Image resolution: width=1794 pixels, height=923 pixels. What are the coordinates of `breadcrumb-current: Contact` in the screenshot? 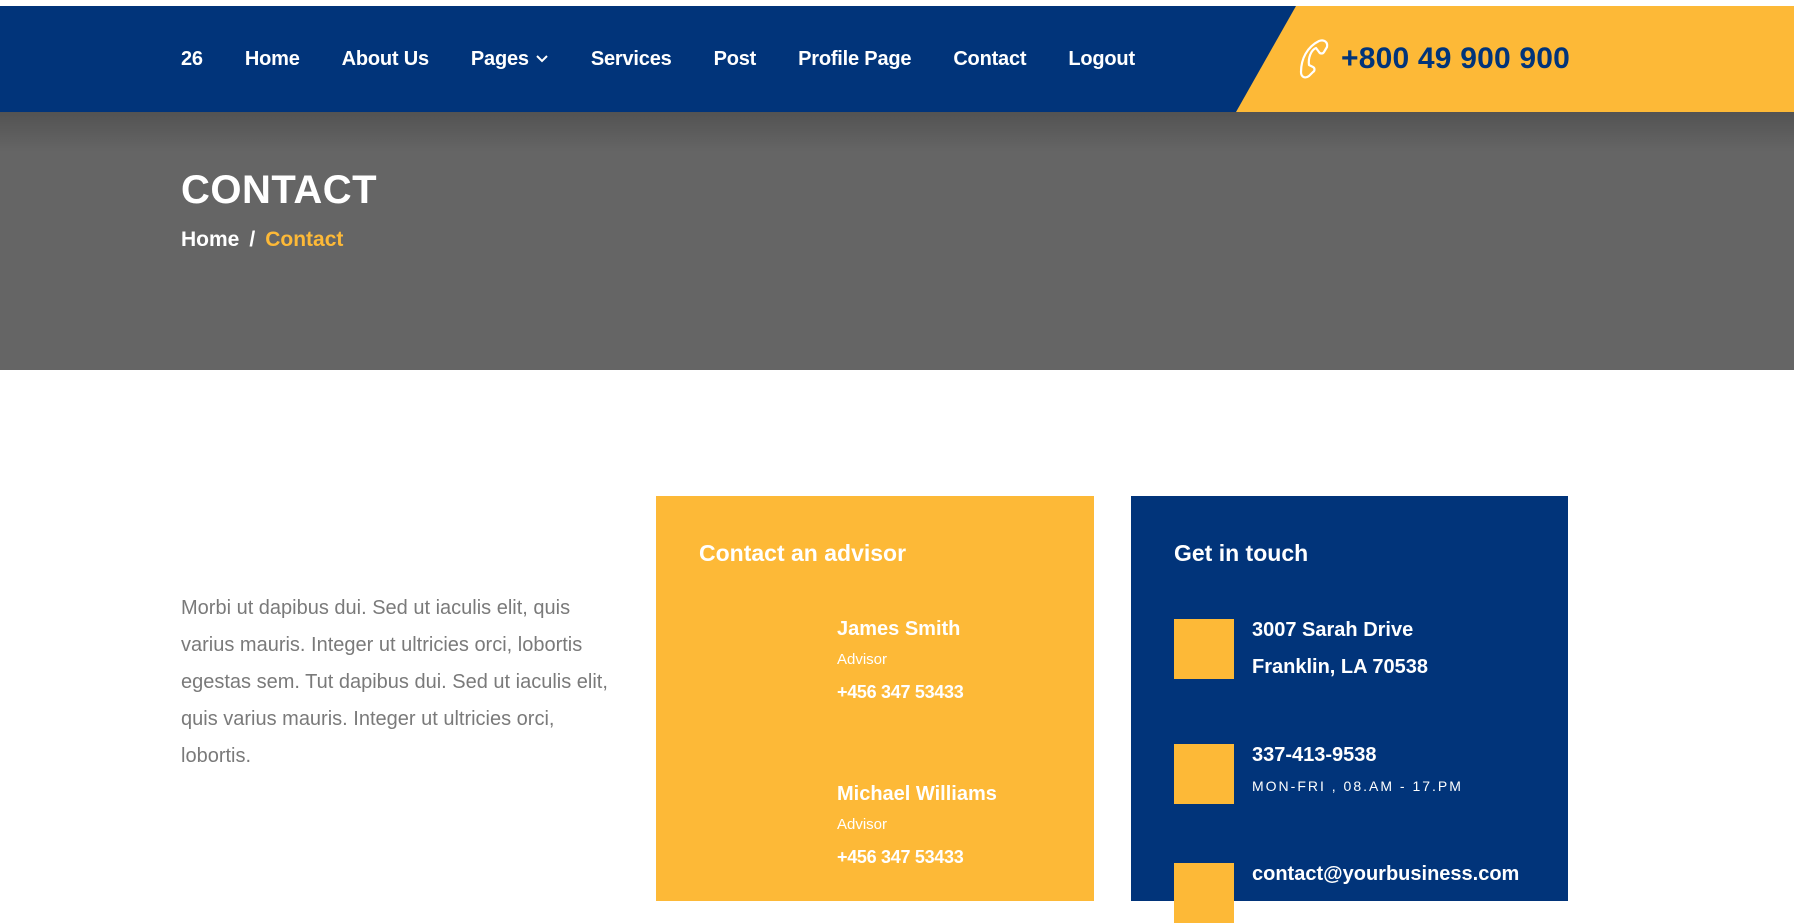 It's located at (304, 239).